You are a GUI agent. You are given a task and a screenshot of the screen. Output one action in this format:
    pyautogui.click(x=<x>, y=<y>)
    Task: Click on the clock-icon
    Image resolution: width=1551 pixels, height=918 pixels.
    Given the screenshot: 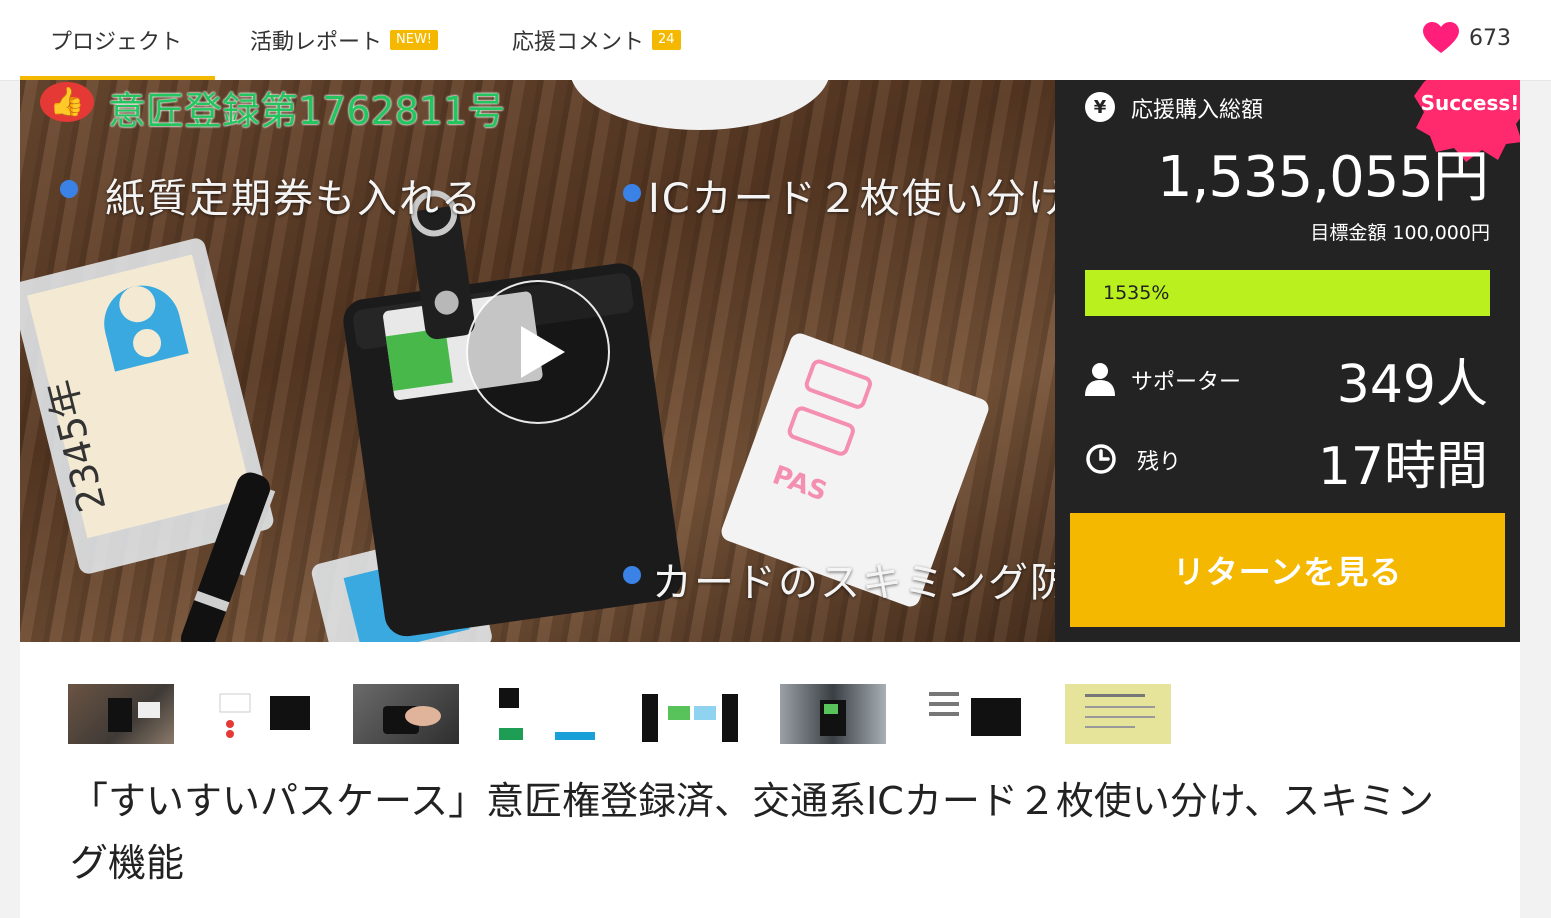 What is the action you would take?
    pyautogui.click(x=1101, y=459)
    